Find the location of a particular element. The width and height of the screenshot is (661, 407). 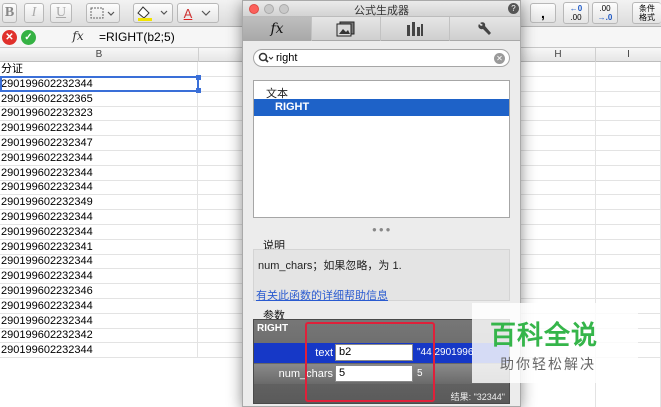

panel-titlebar: 公式生成器 ? is located at coordinates (381, 9).